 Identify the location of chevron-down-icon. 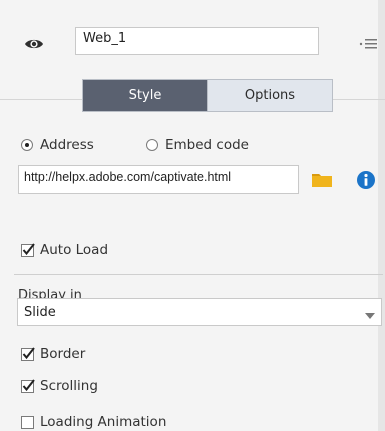
(370, 314).